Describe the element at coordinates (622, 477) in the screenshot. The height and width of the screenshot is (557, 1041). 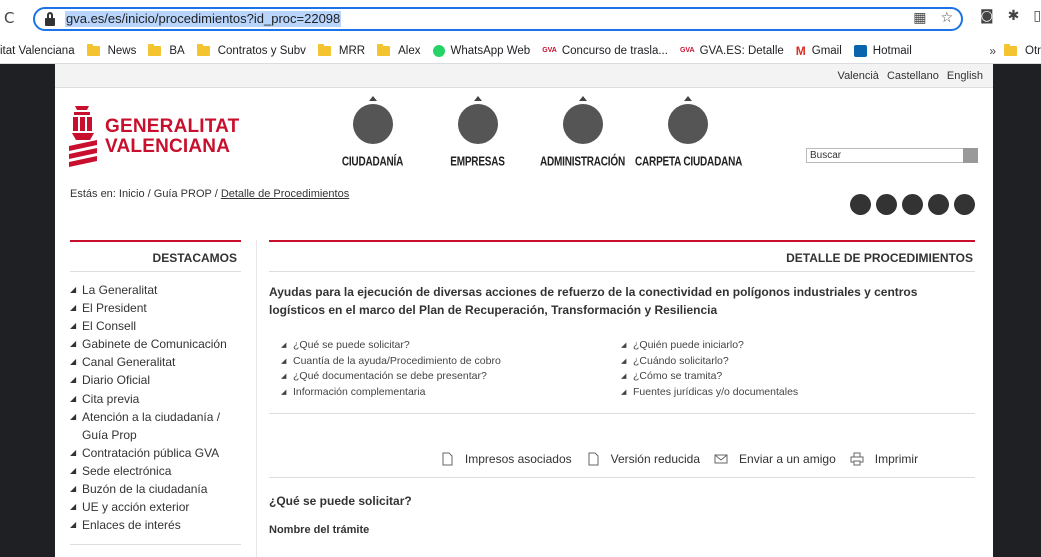
I see `divider` at that location.